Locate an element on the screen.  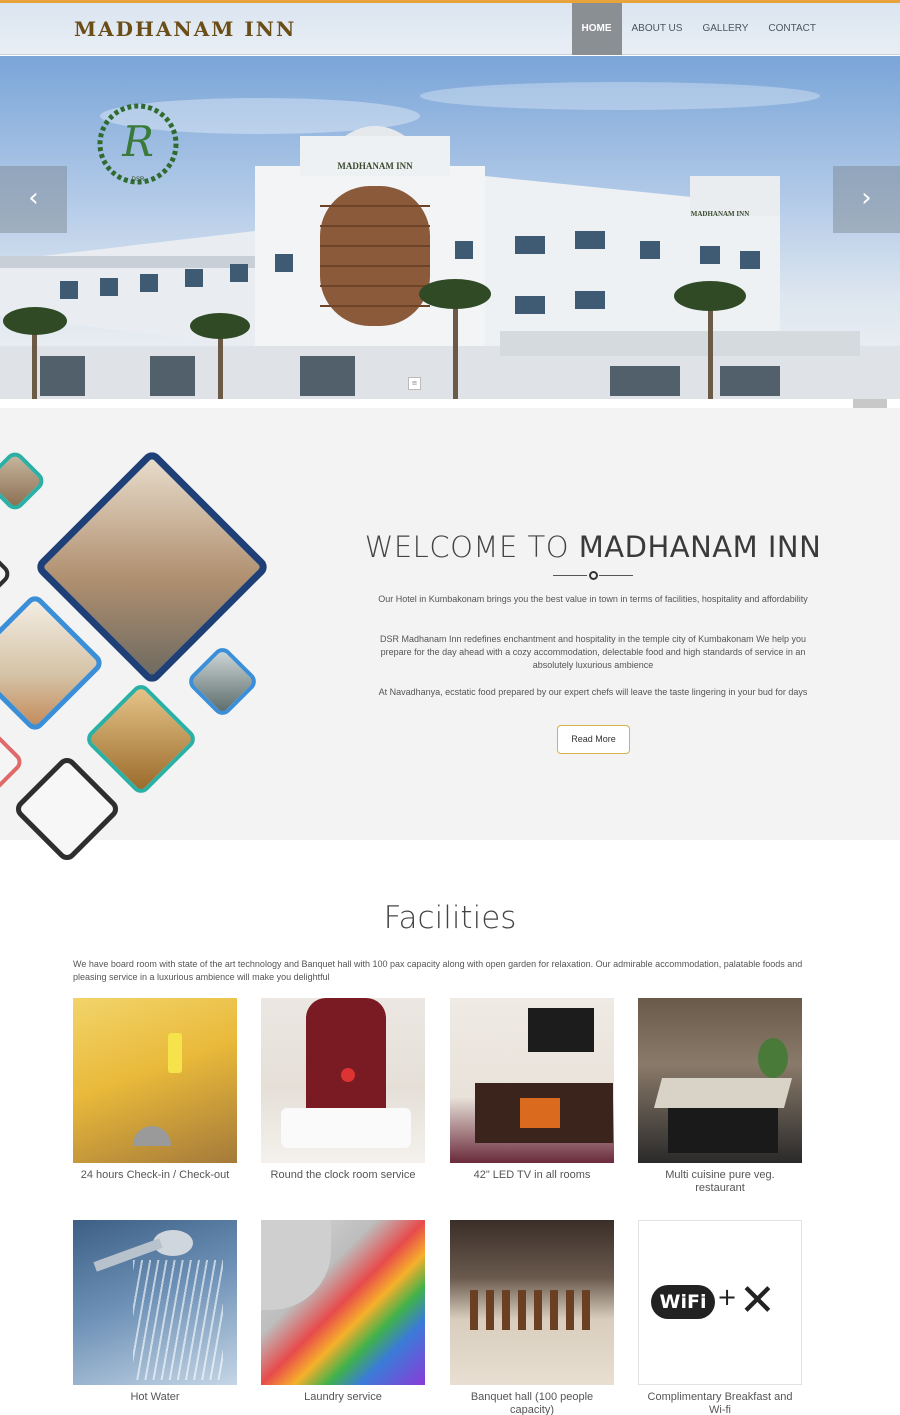
facility-label: Hot Water is located at coordinates (155, 1397).